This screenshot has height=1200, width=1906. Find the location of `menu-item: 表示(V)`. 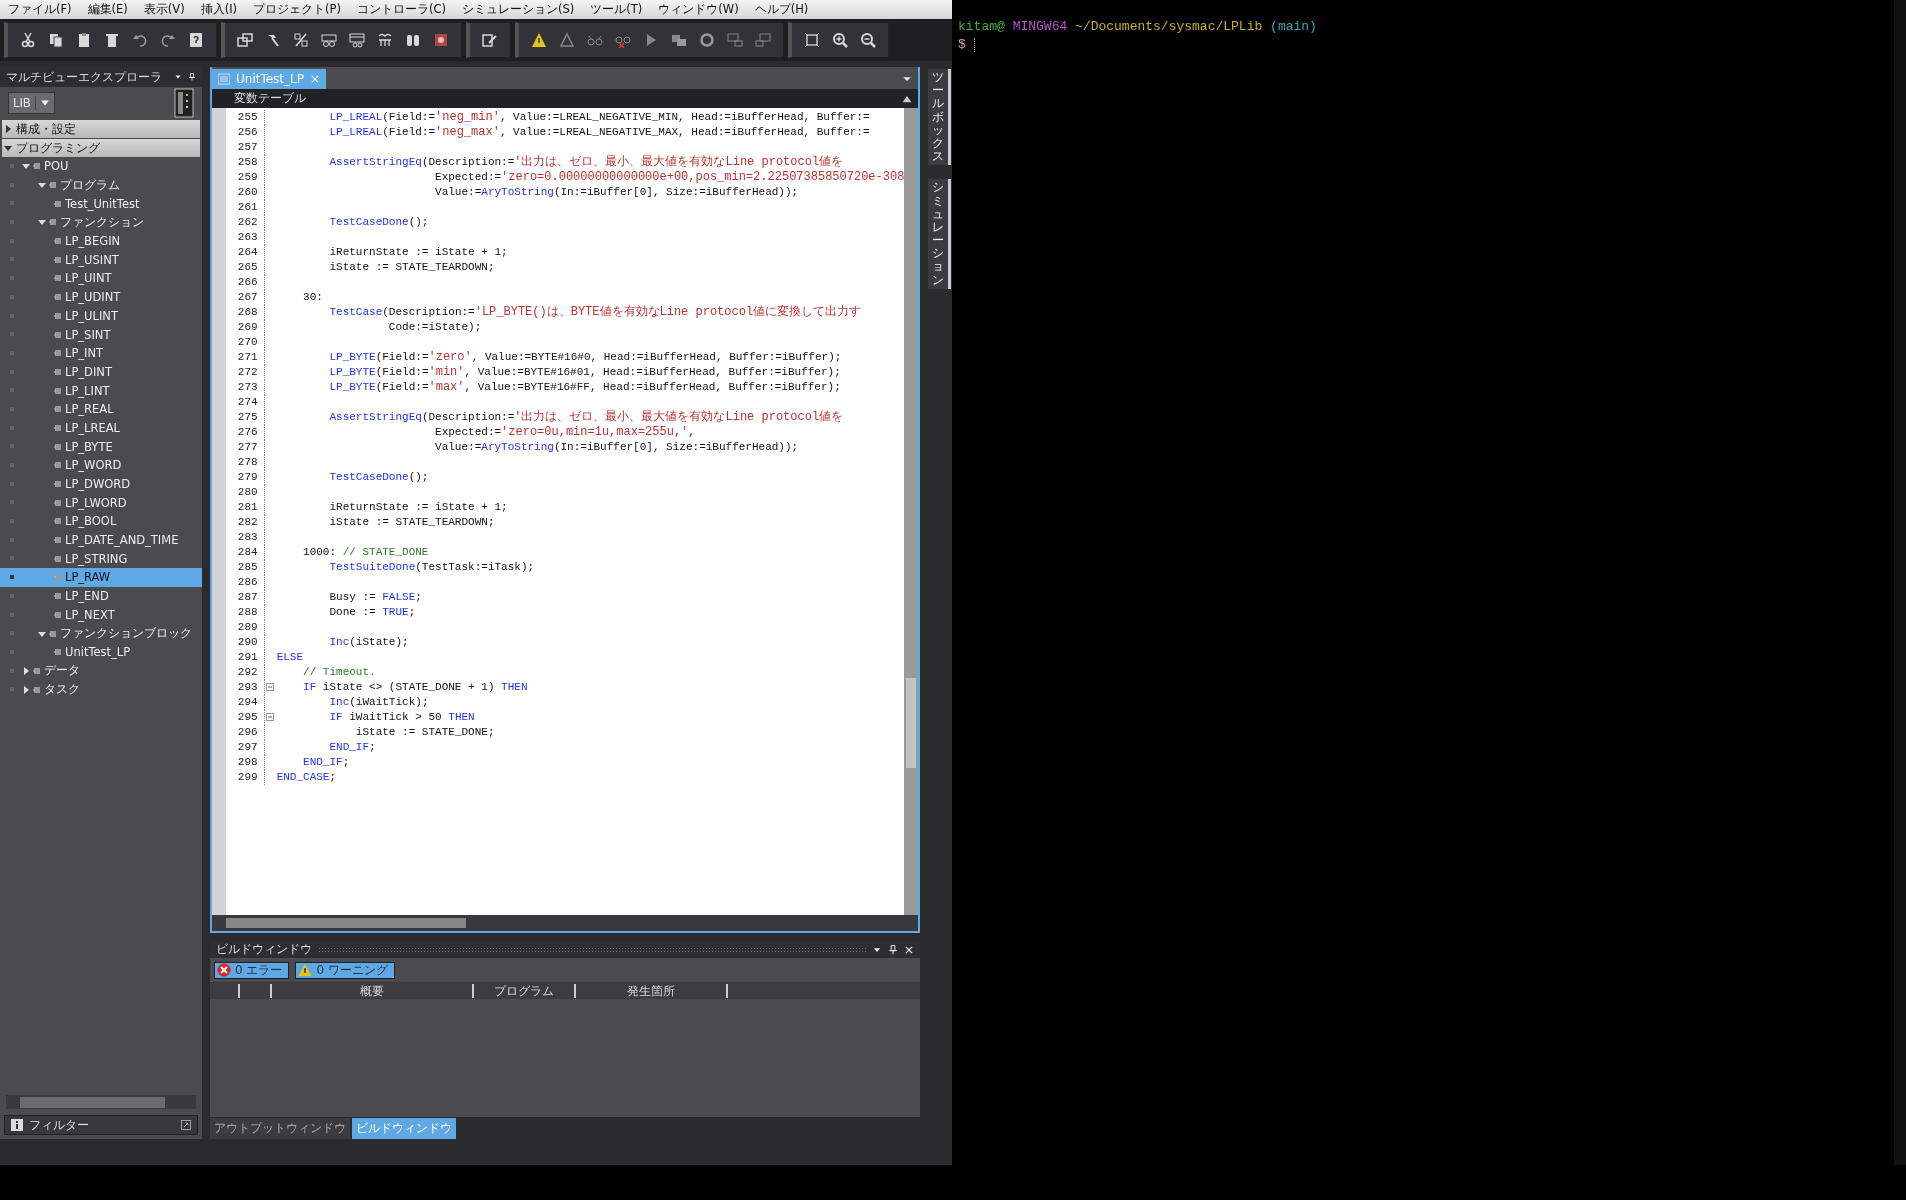

menu-item: 表示(V) is located at coordinates (164, 9).